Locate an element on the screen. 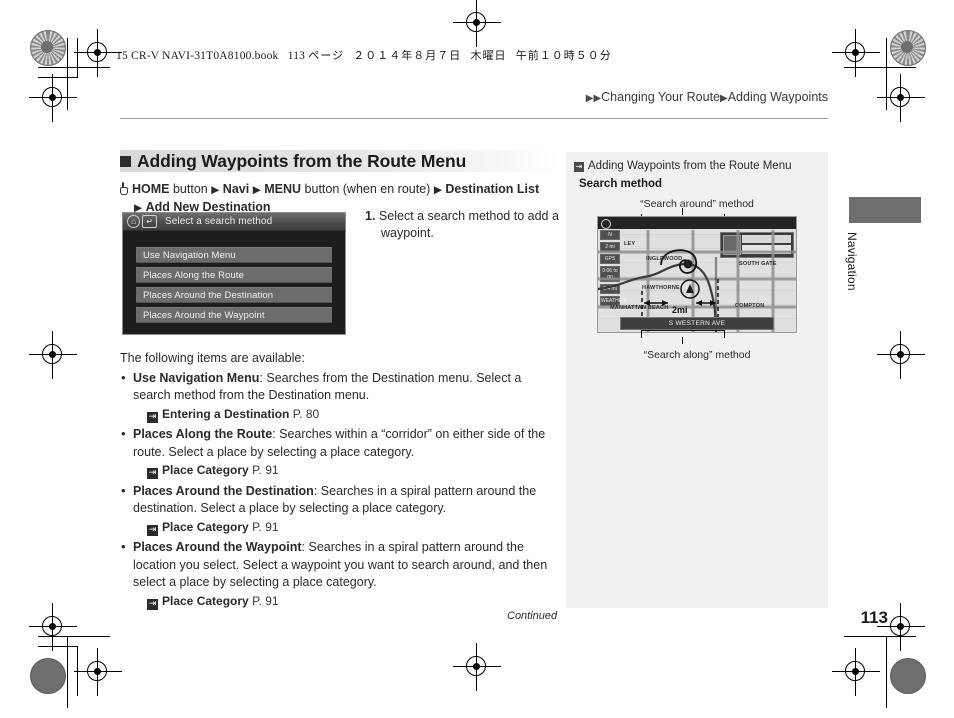 This screenshot has width=954, height=718. reg-mark-bottom-mid is located at coordinates (477, 667).